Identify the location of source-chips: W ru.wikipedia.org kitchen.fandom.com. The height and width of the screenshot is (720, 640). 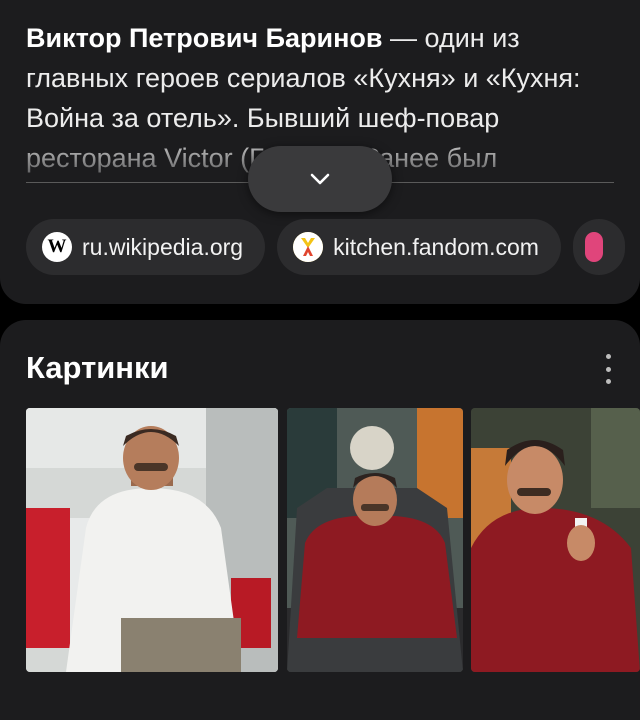
(325, 248).